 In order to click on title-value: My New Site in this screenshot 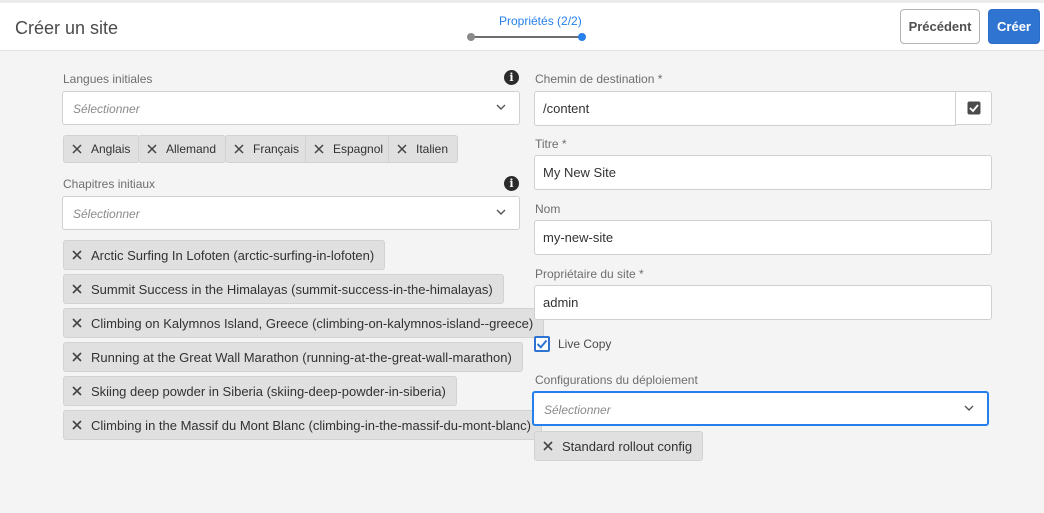, I will do `click(579, 172)`.